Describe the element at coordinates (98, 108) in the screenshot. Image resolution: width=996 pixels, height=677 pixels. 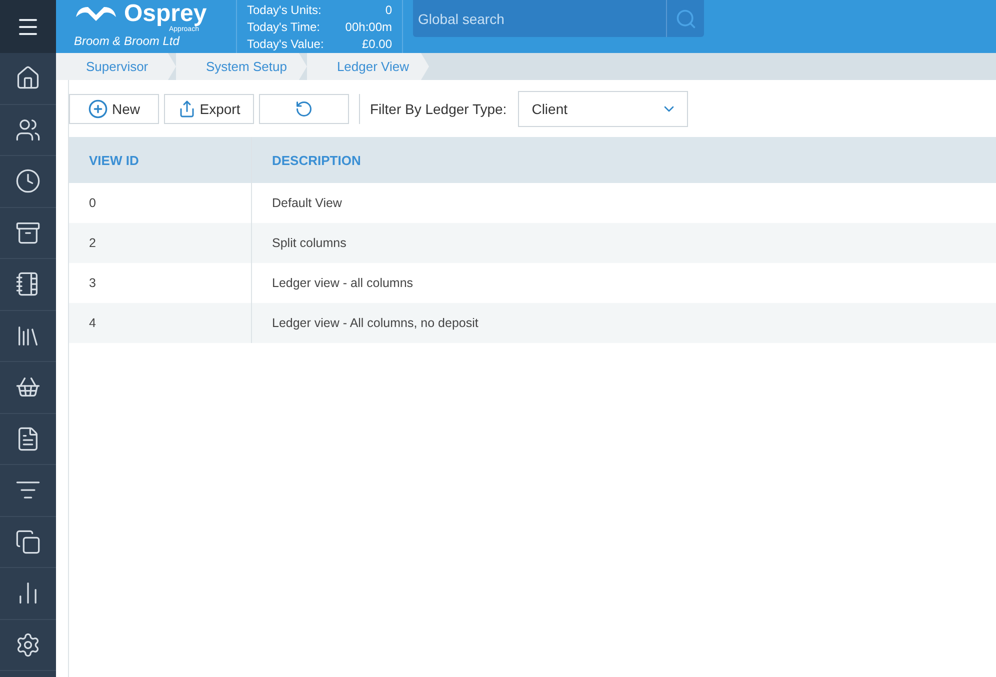
I see `add-icon` at that location.